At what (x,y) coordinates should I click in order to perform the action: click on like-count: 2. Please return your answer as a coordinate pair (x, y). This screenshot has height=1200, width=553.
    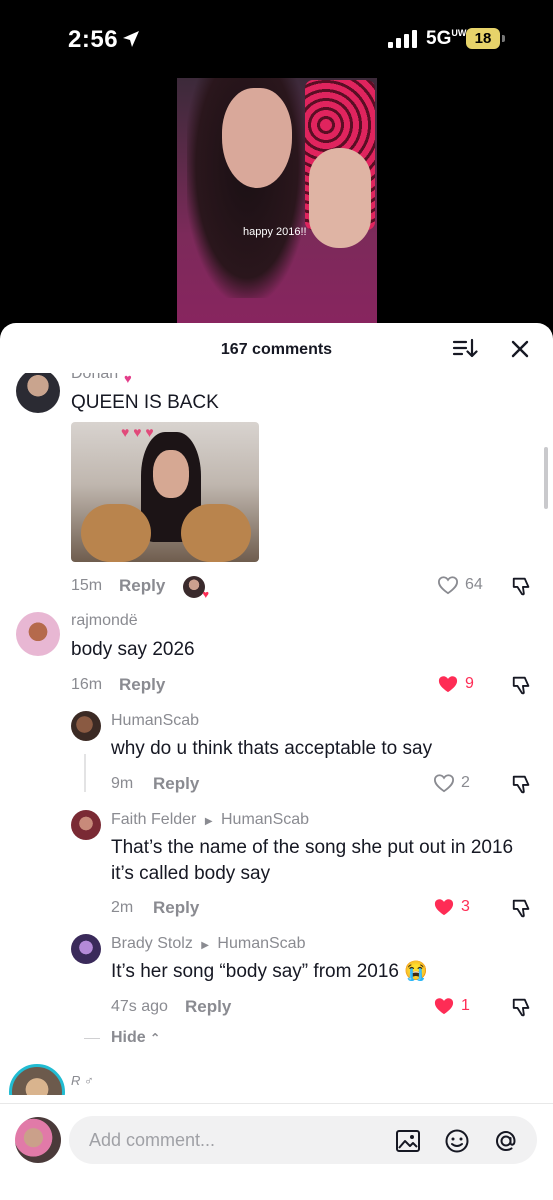
    Looking at the image, I should click on (465, 782).